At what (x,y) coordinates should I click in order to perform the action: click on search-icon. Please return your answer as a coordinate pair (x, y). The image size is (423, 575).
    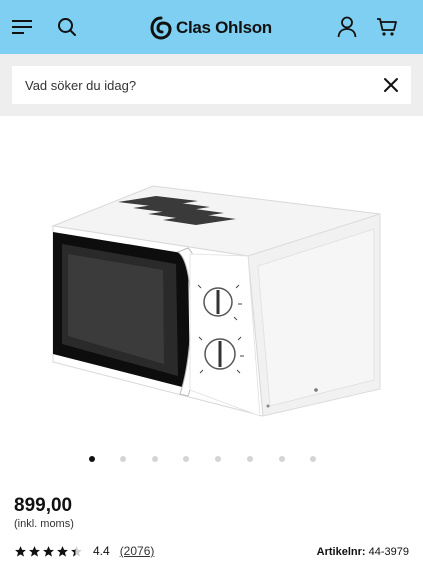
    Looking at the image, I should click on (67, 27).